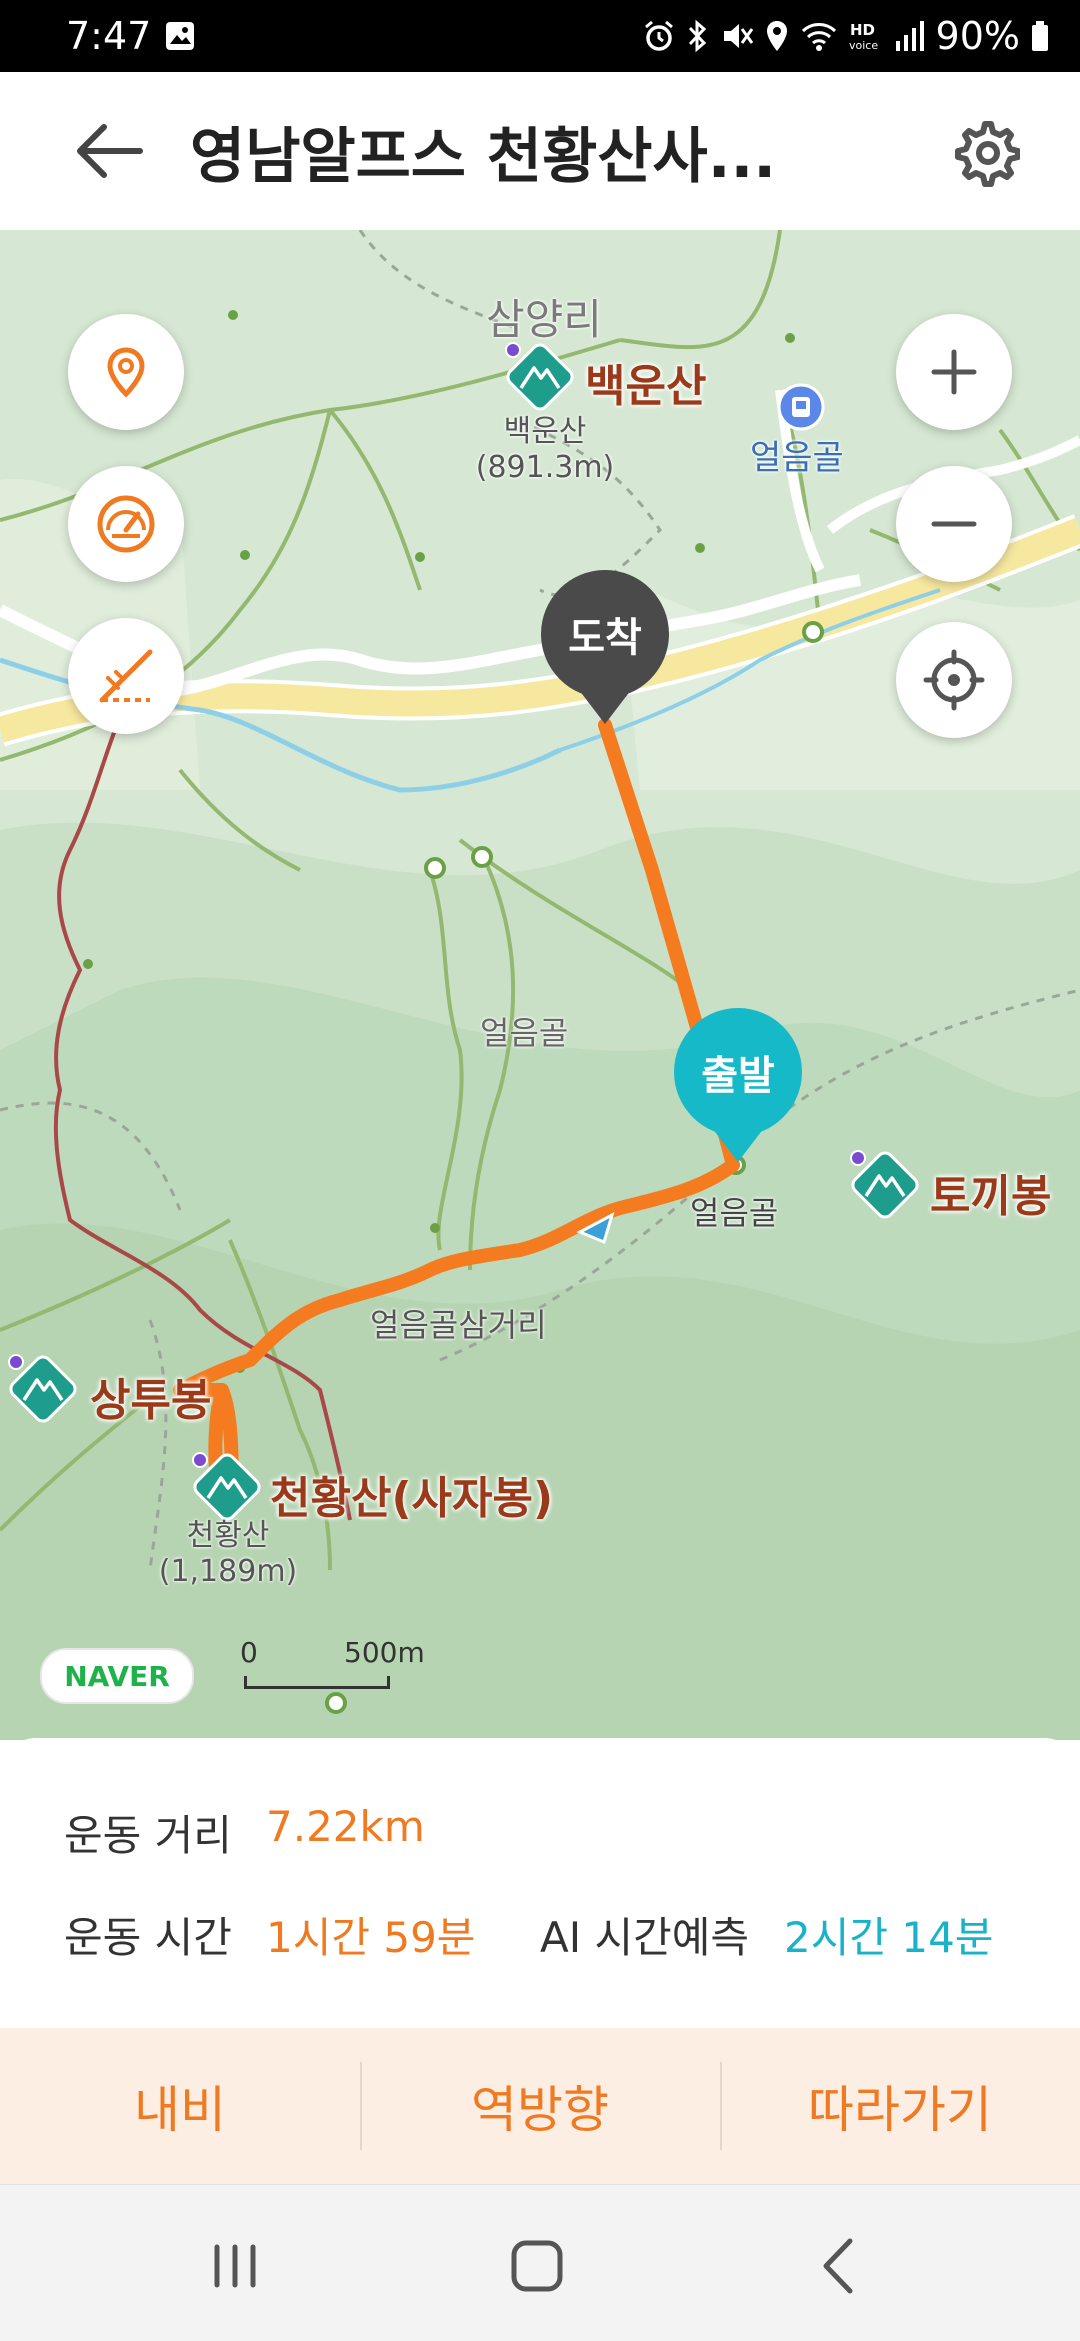 Image resolution: width=1080 pixels, height=2341 pixels. What do you see at coordinates (148, 1937) in the screenshot?
I see `time-label: 운동 시간` at bounding box center [148, 1937].